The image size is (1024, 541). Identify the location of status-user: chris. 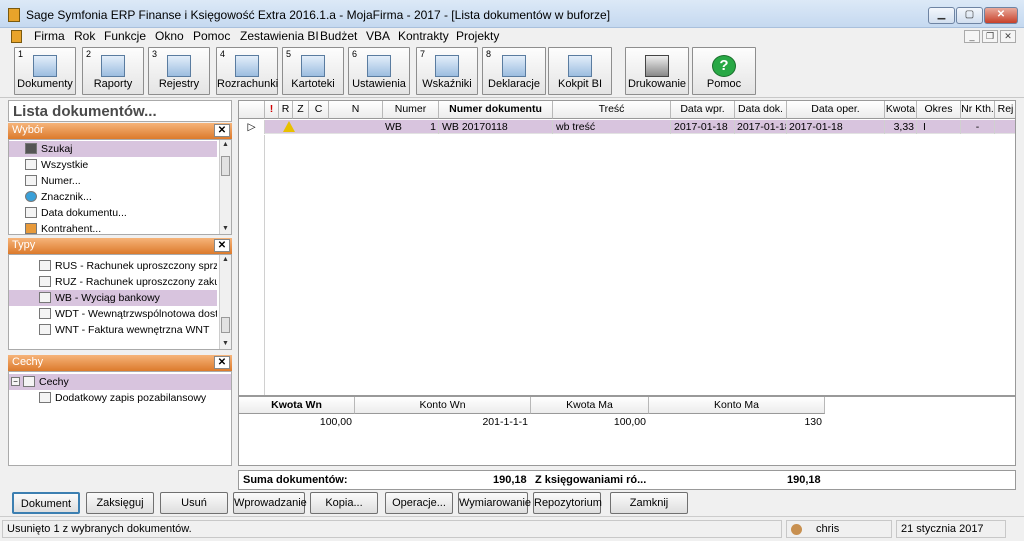
(839, 529).